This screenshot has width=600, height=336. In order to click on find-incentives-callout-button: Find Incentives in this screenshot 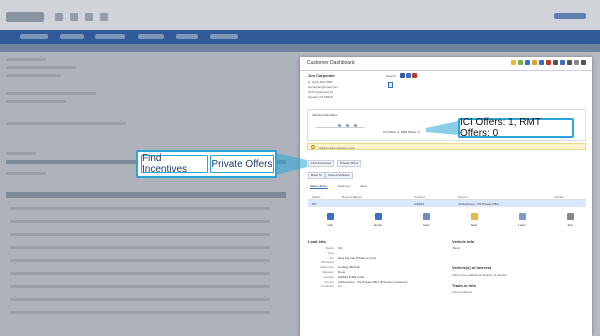, I will do `click(174, 164)`.